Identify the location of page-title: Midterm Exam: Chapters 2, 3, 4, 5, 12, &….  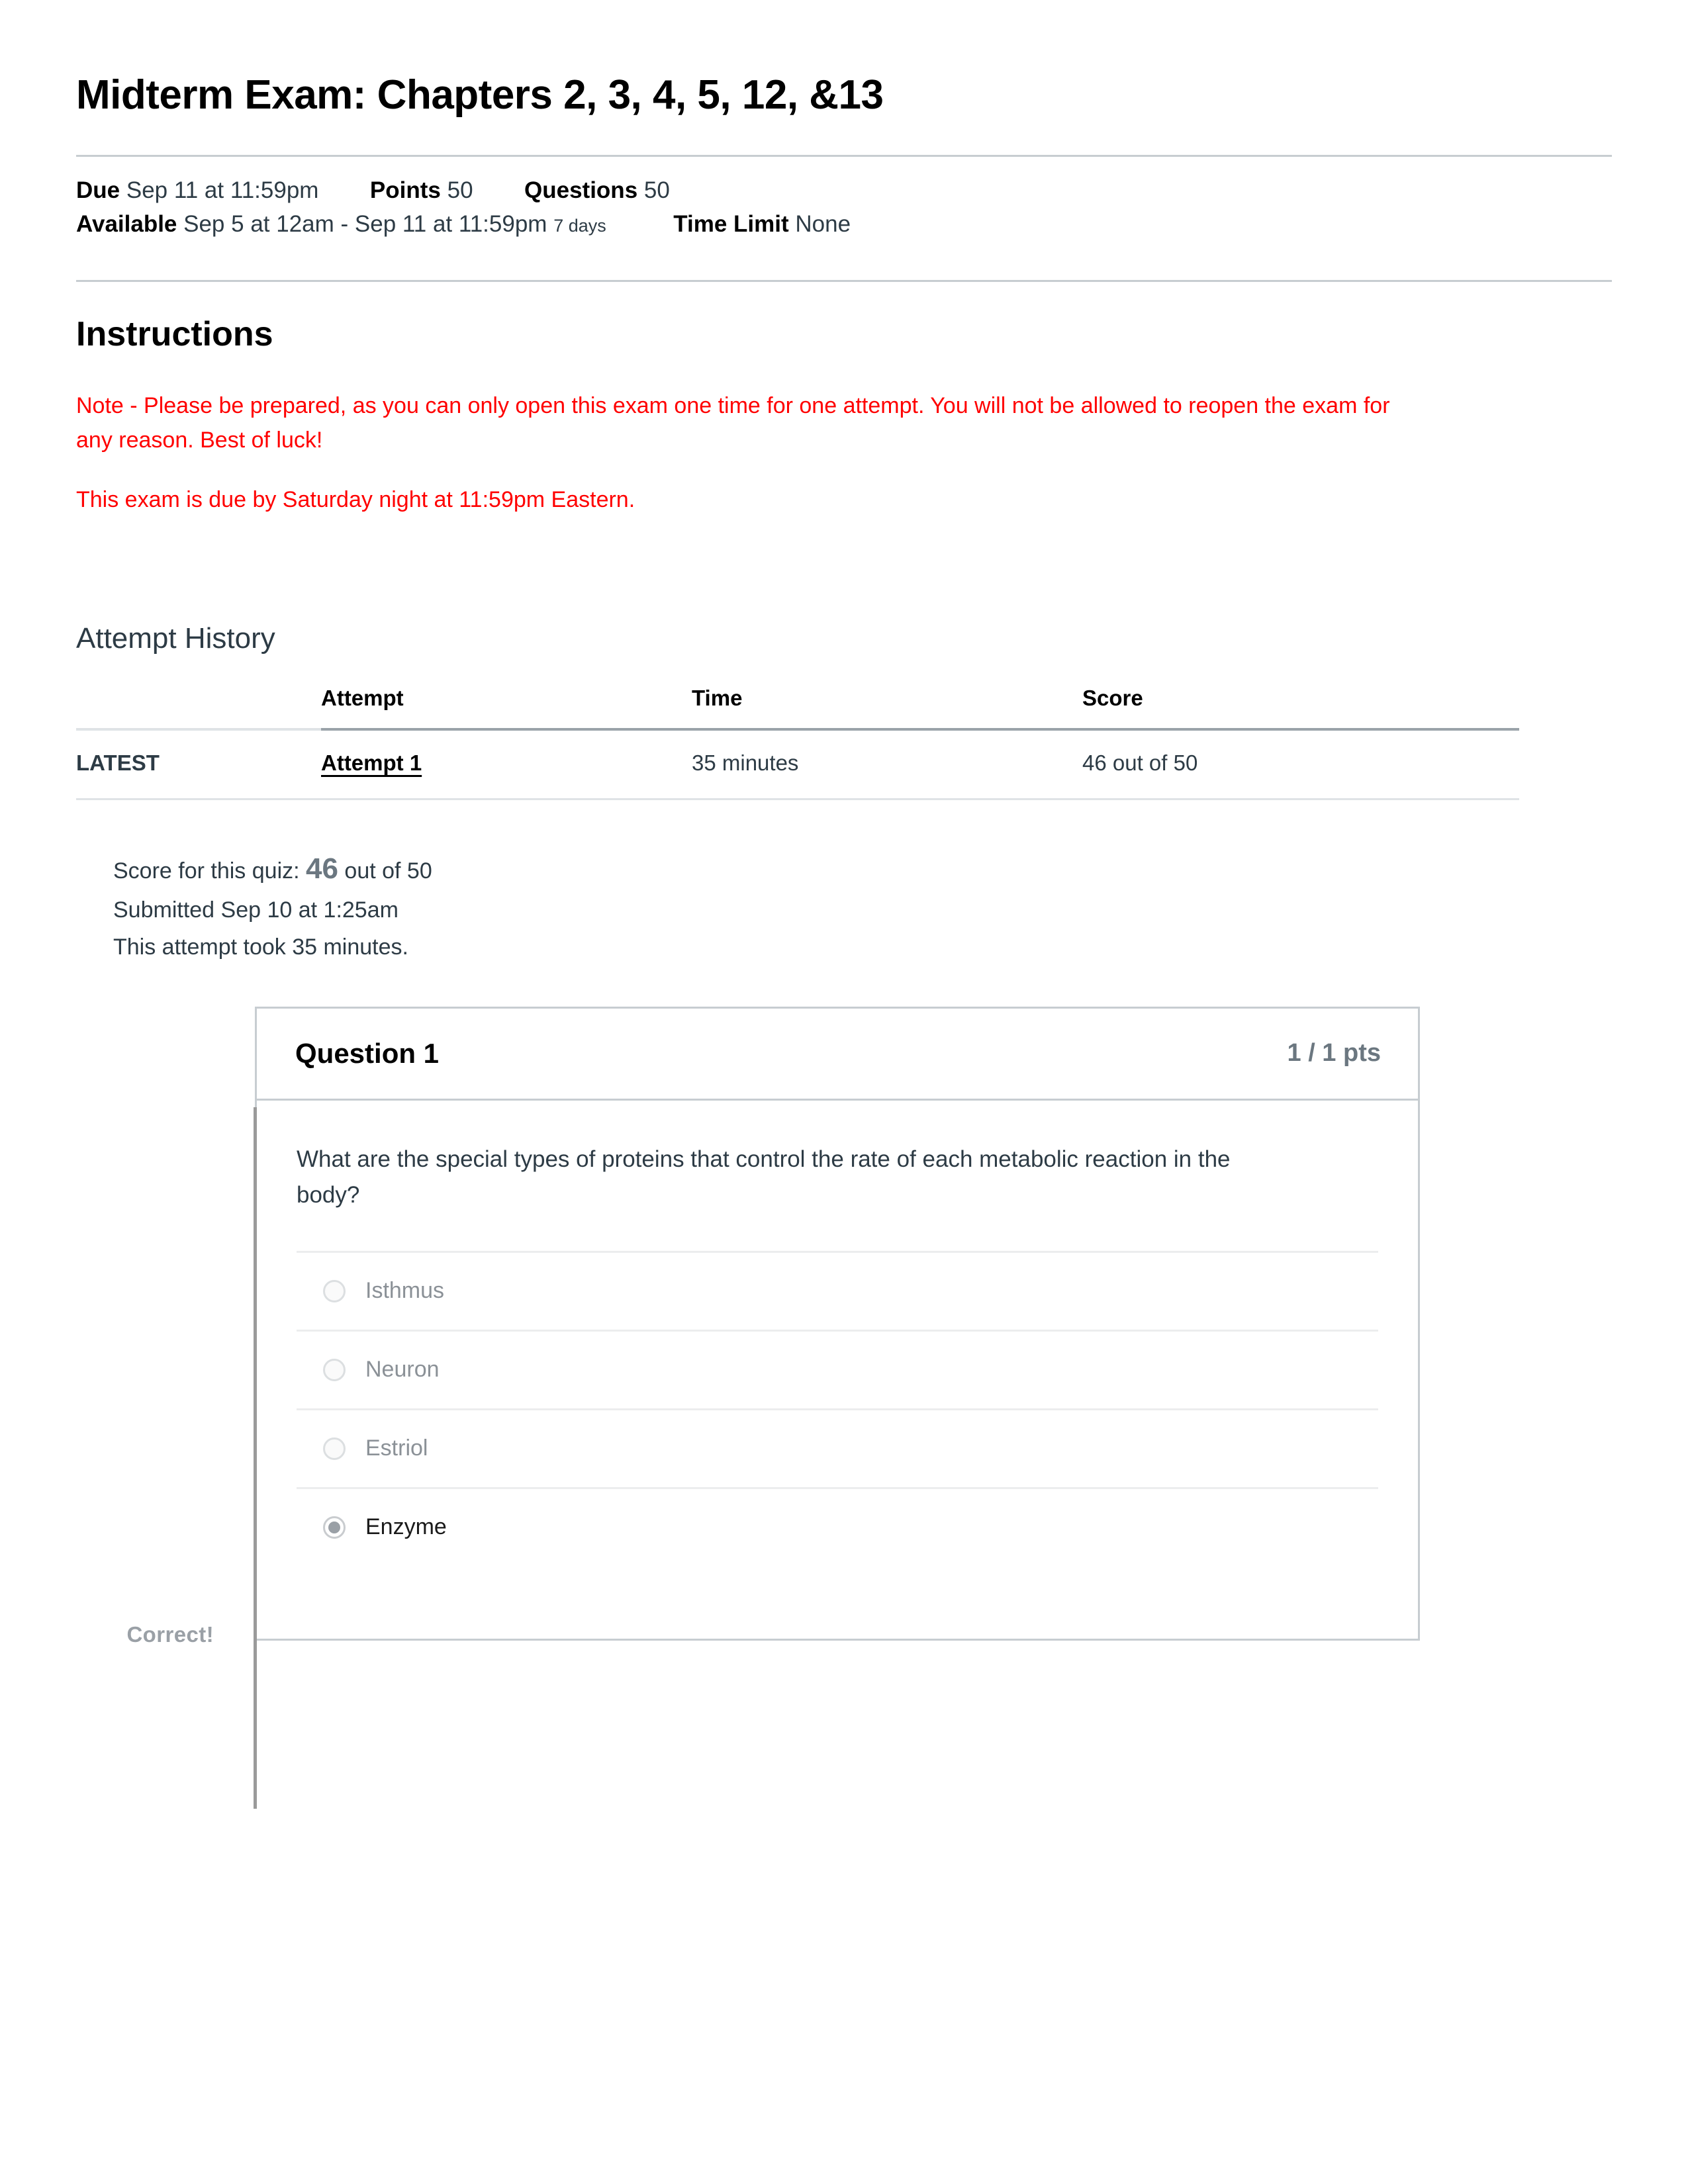
(480, 95).